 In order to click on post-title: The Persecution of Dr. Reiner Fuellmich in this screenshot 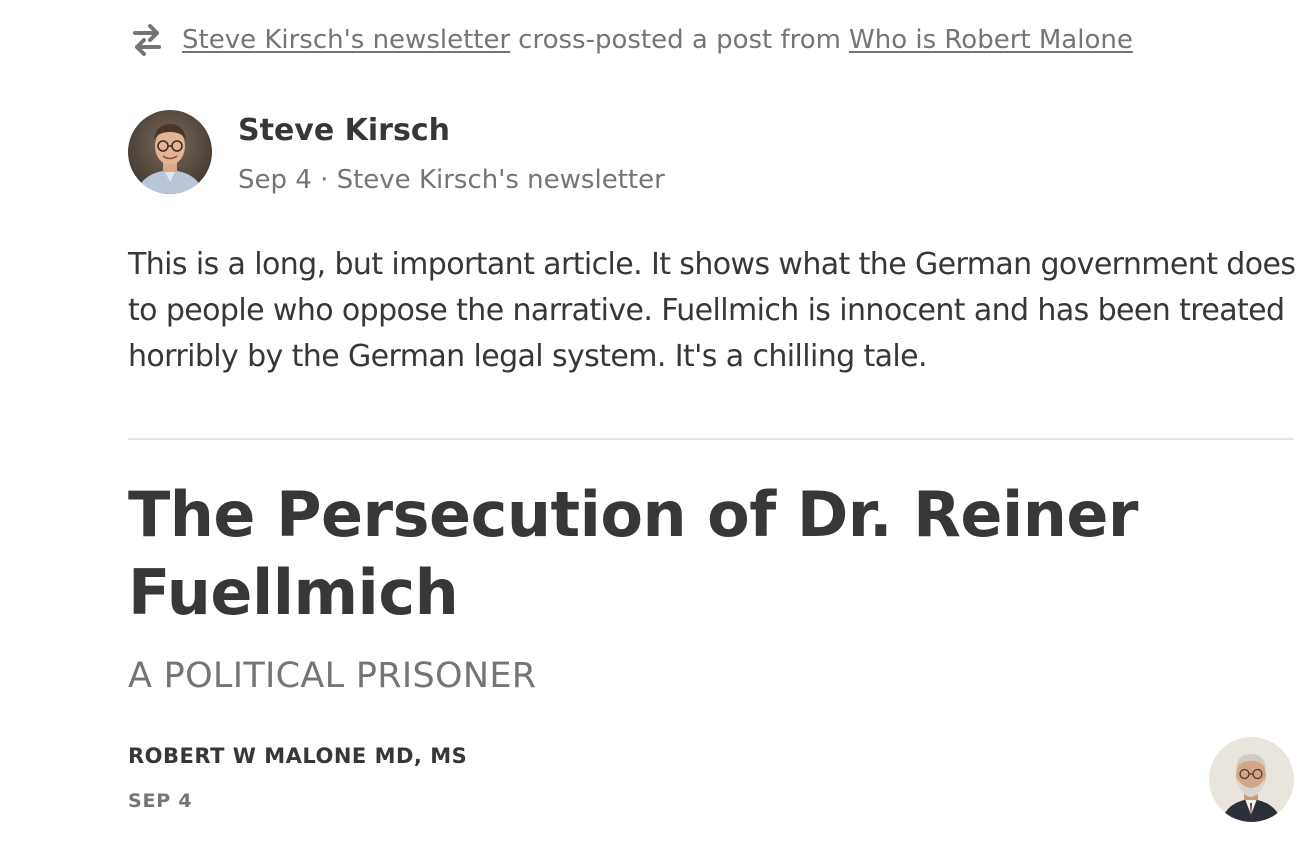, I will do `click(653, 554)`.